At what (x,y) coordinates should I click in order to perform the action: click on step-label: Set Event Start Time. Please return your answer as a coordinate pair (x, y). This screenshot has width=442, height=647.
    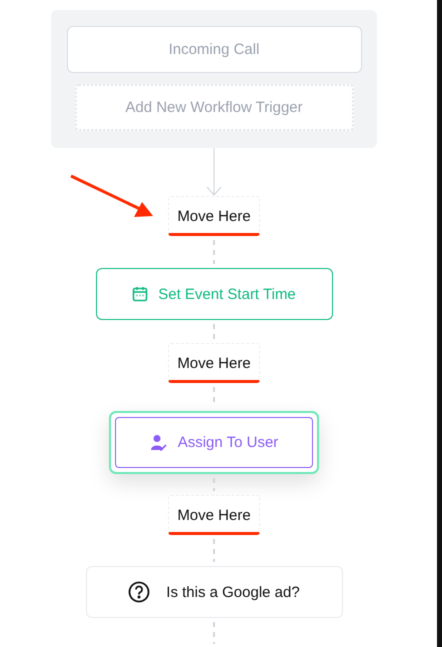
    Looking at the image, I should click on (227, 294).